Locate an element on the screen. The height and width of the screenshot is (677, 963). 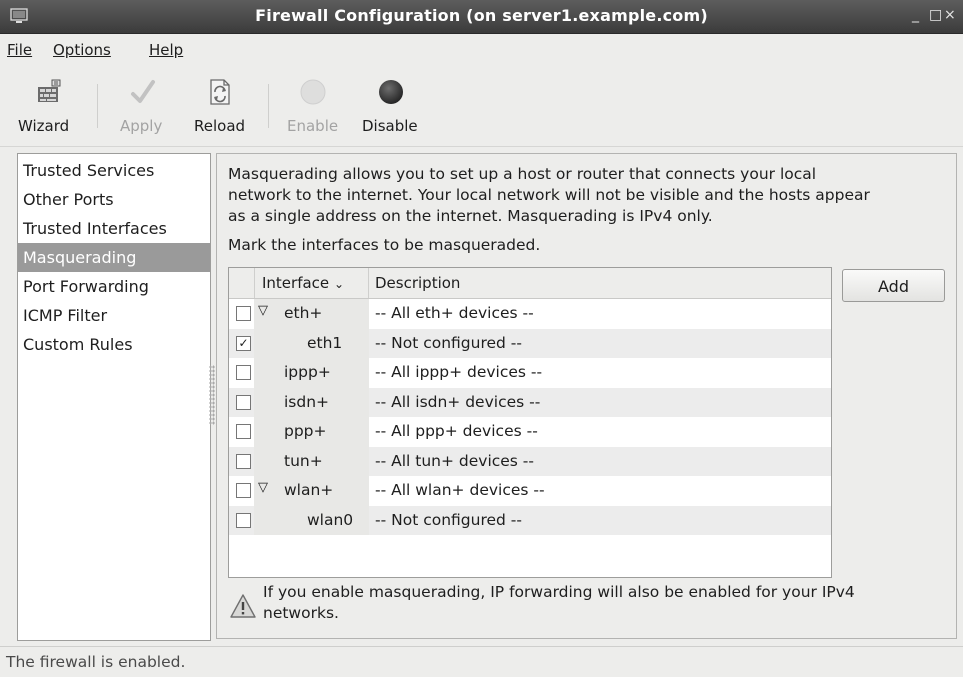
row-interface: ppp+ is located at coordinates (305, 431).